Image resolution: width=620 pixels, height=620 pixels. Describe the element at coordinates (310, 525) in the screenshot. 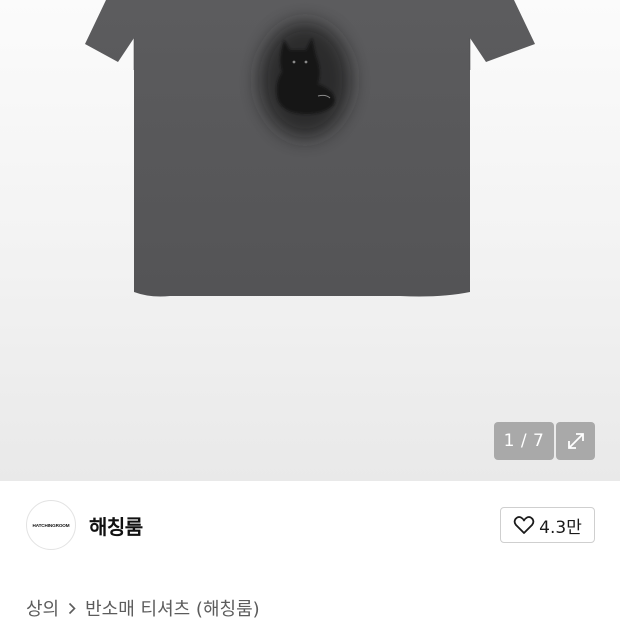

I see `brand-row: HATCHINGROOM 해칭룸 4.3만` at that location.